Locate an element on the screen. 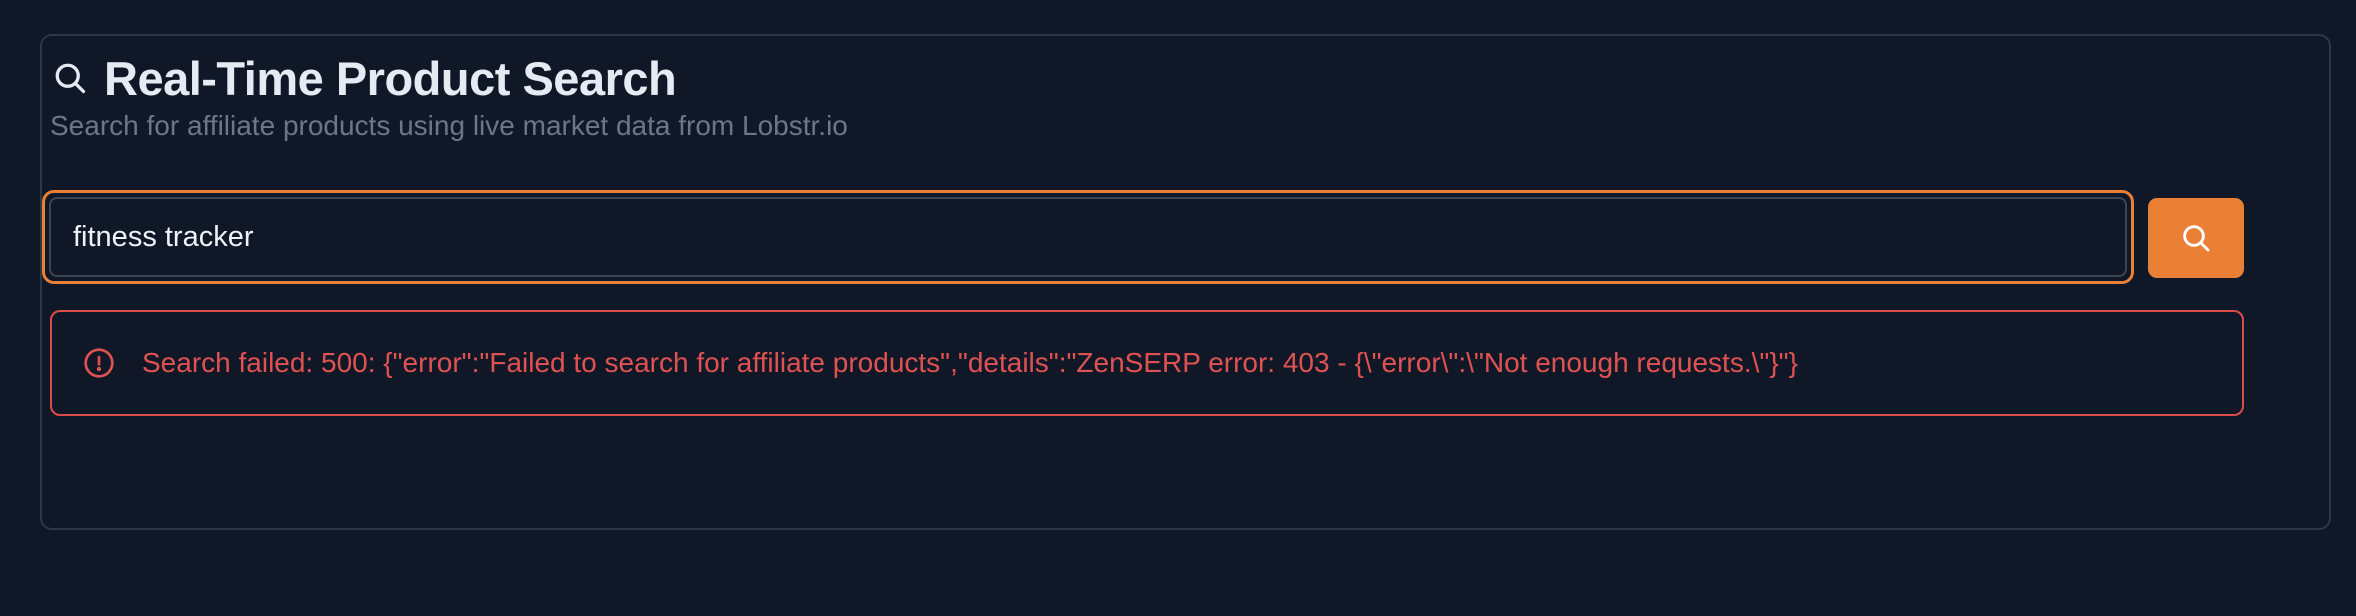  search-field-focus-ring is located at coordinates (1088, 237).